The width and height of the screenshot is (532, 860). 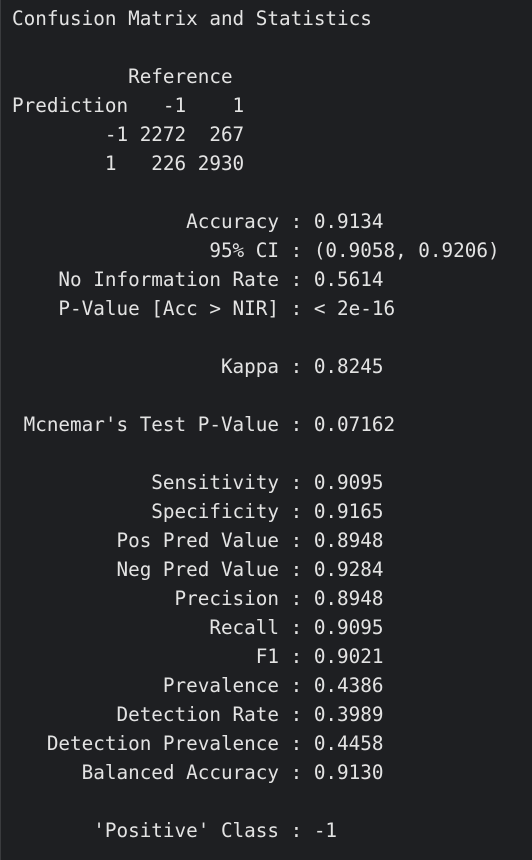 What do you see at coordinates (128, 134) in the screenshot?
I see `matrix-row-neg1: -1 2272 267` at bounding box center [128, 134].